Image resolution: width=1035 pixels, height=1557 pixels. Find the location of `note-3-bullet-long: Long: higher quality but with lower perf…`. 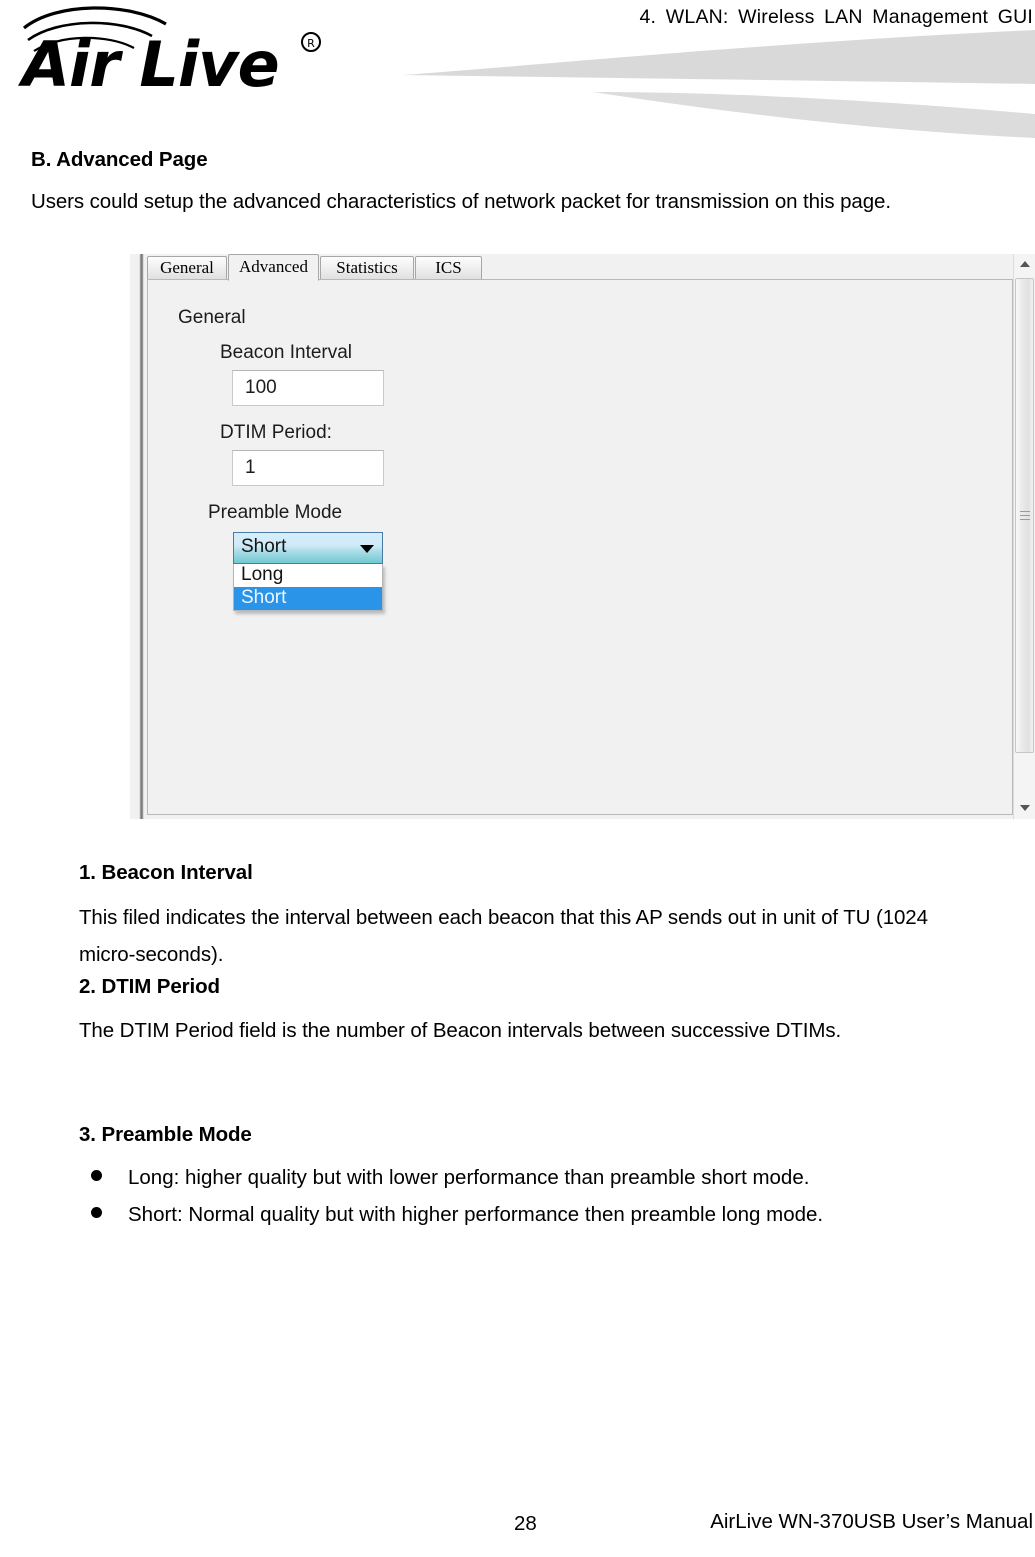

note-3-bullet-long: Long: higher quality but with lower perf… is located at coordinates (469, 1177).